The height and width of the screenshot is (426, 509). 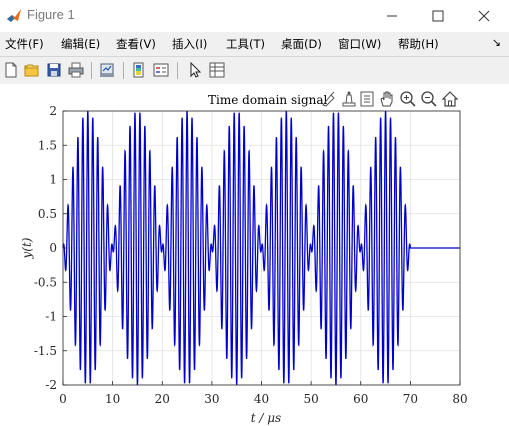 What do you see at coordinates (47, 145) in the screenshot?
I see `y-tick-label: 1.5` at bounding box center [47, 145].